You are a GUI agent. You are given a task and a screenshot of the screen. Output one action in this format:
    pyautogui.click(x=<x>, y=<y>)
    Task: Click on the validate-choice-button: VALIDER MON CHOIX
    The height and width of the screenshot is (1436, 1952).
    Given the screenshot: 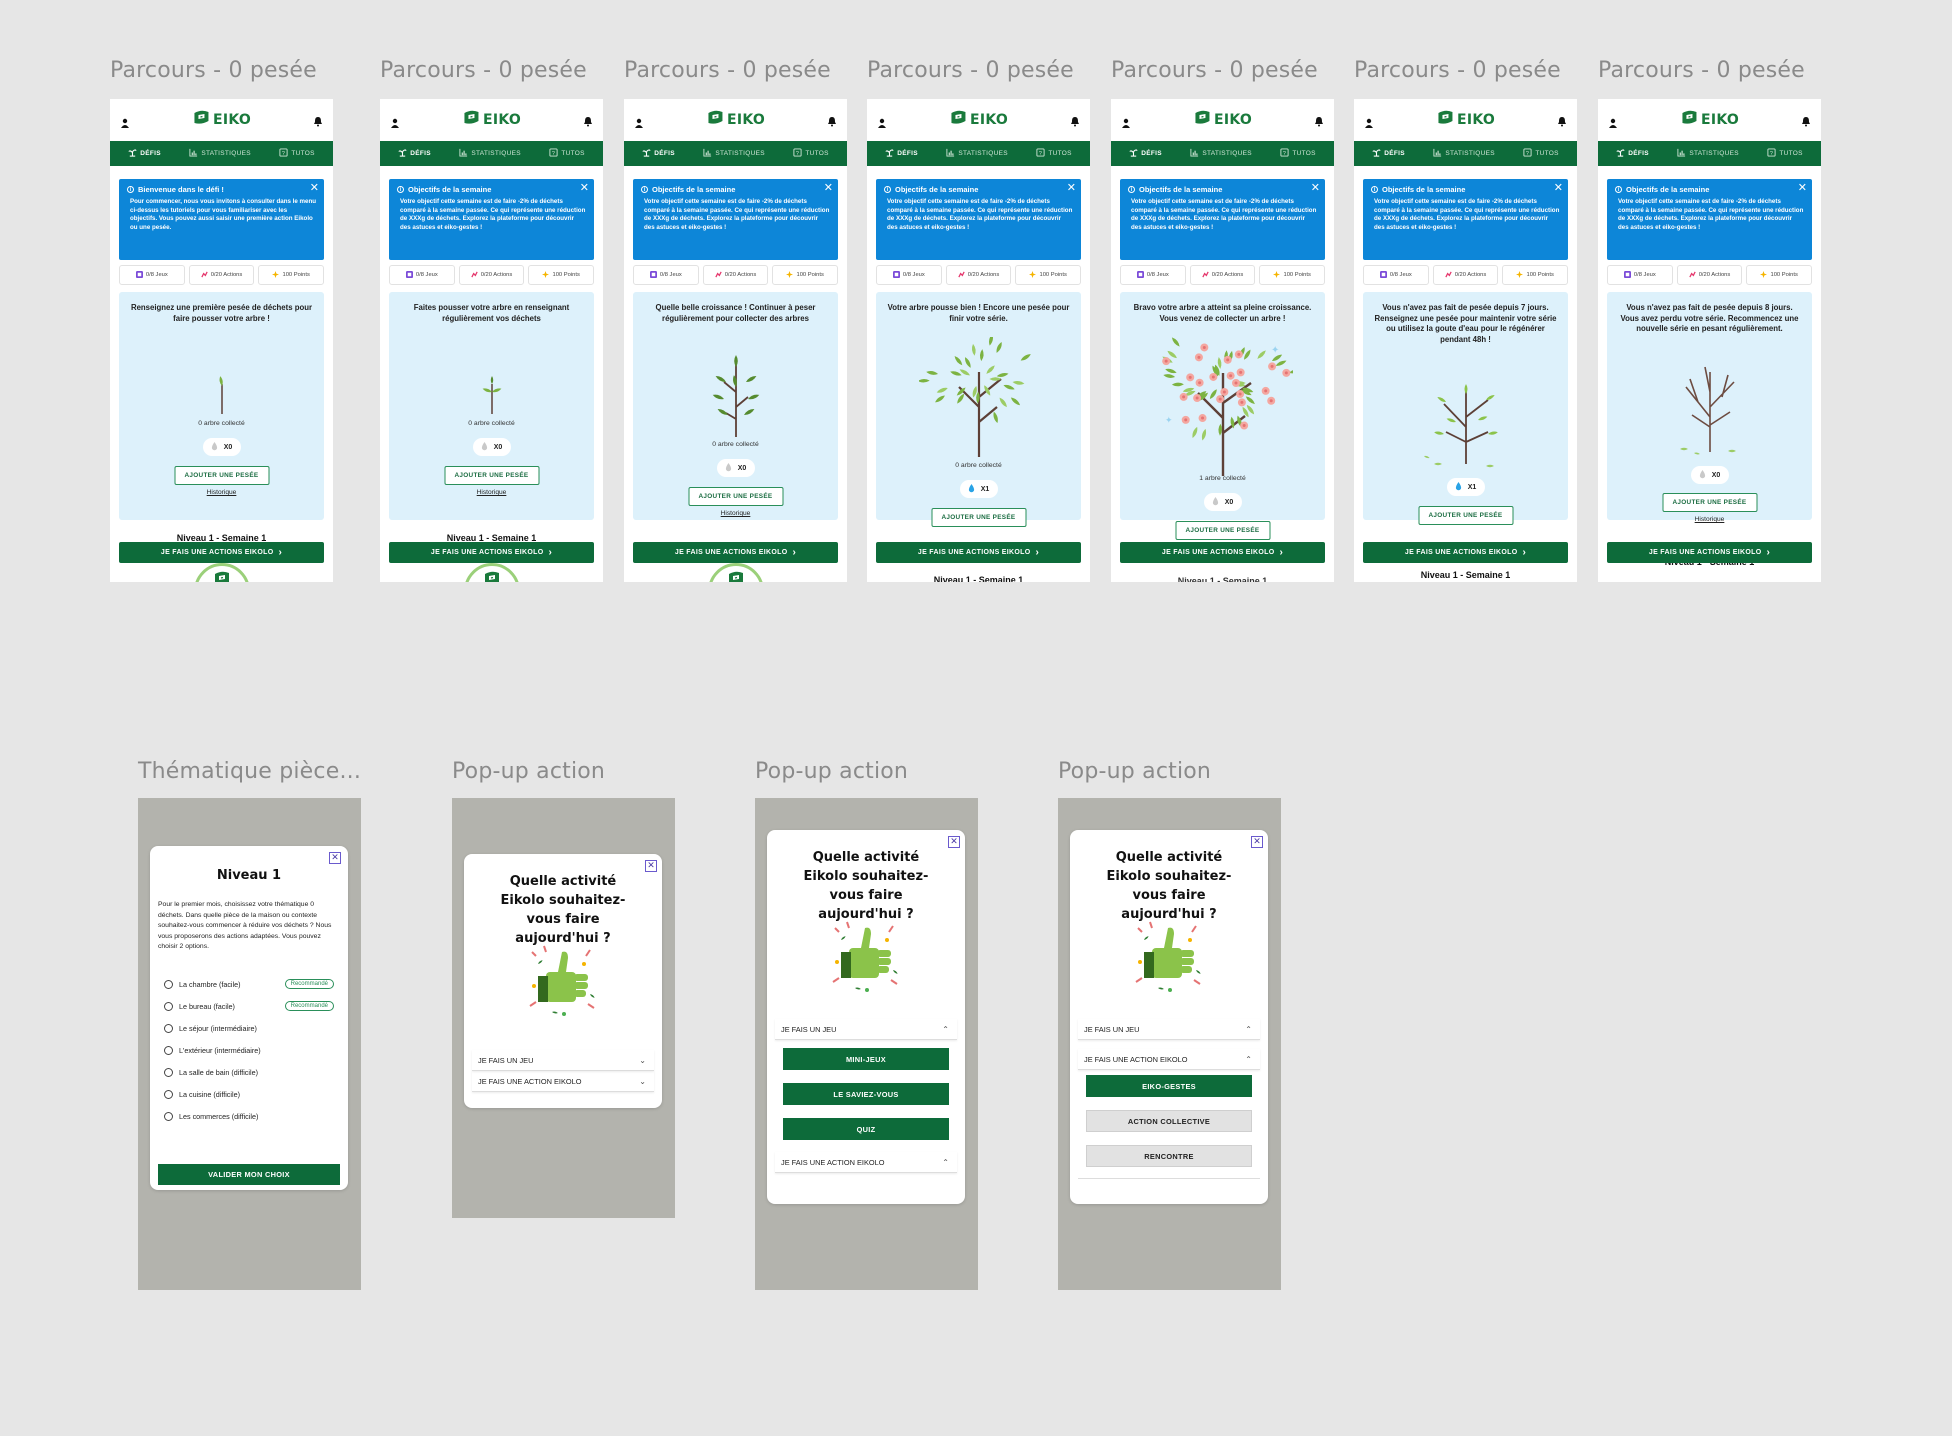 What is the action you would take?
    pyautogui.click(x=249, y=1174)
    